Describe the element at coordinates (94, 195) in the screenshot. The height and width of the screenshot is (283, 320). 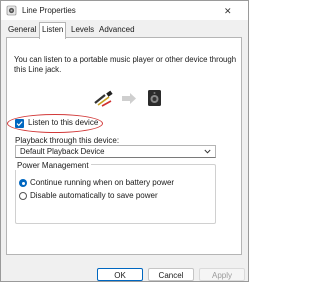
I see `radio-disable-label: Disable automatically to save power` at that location.